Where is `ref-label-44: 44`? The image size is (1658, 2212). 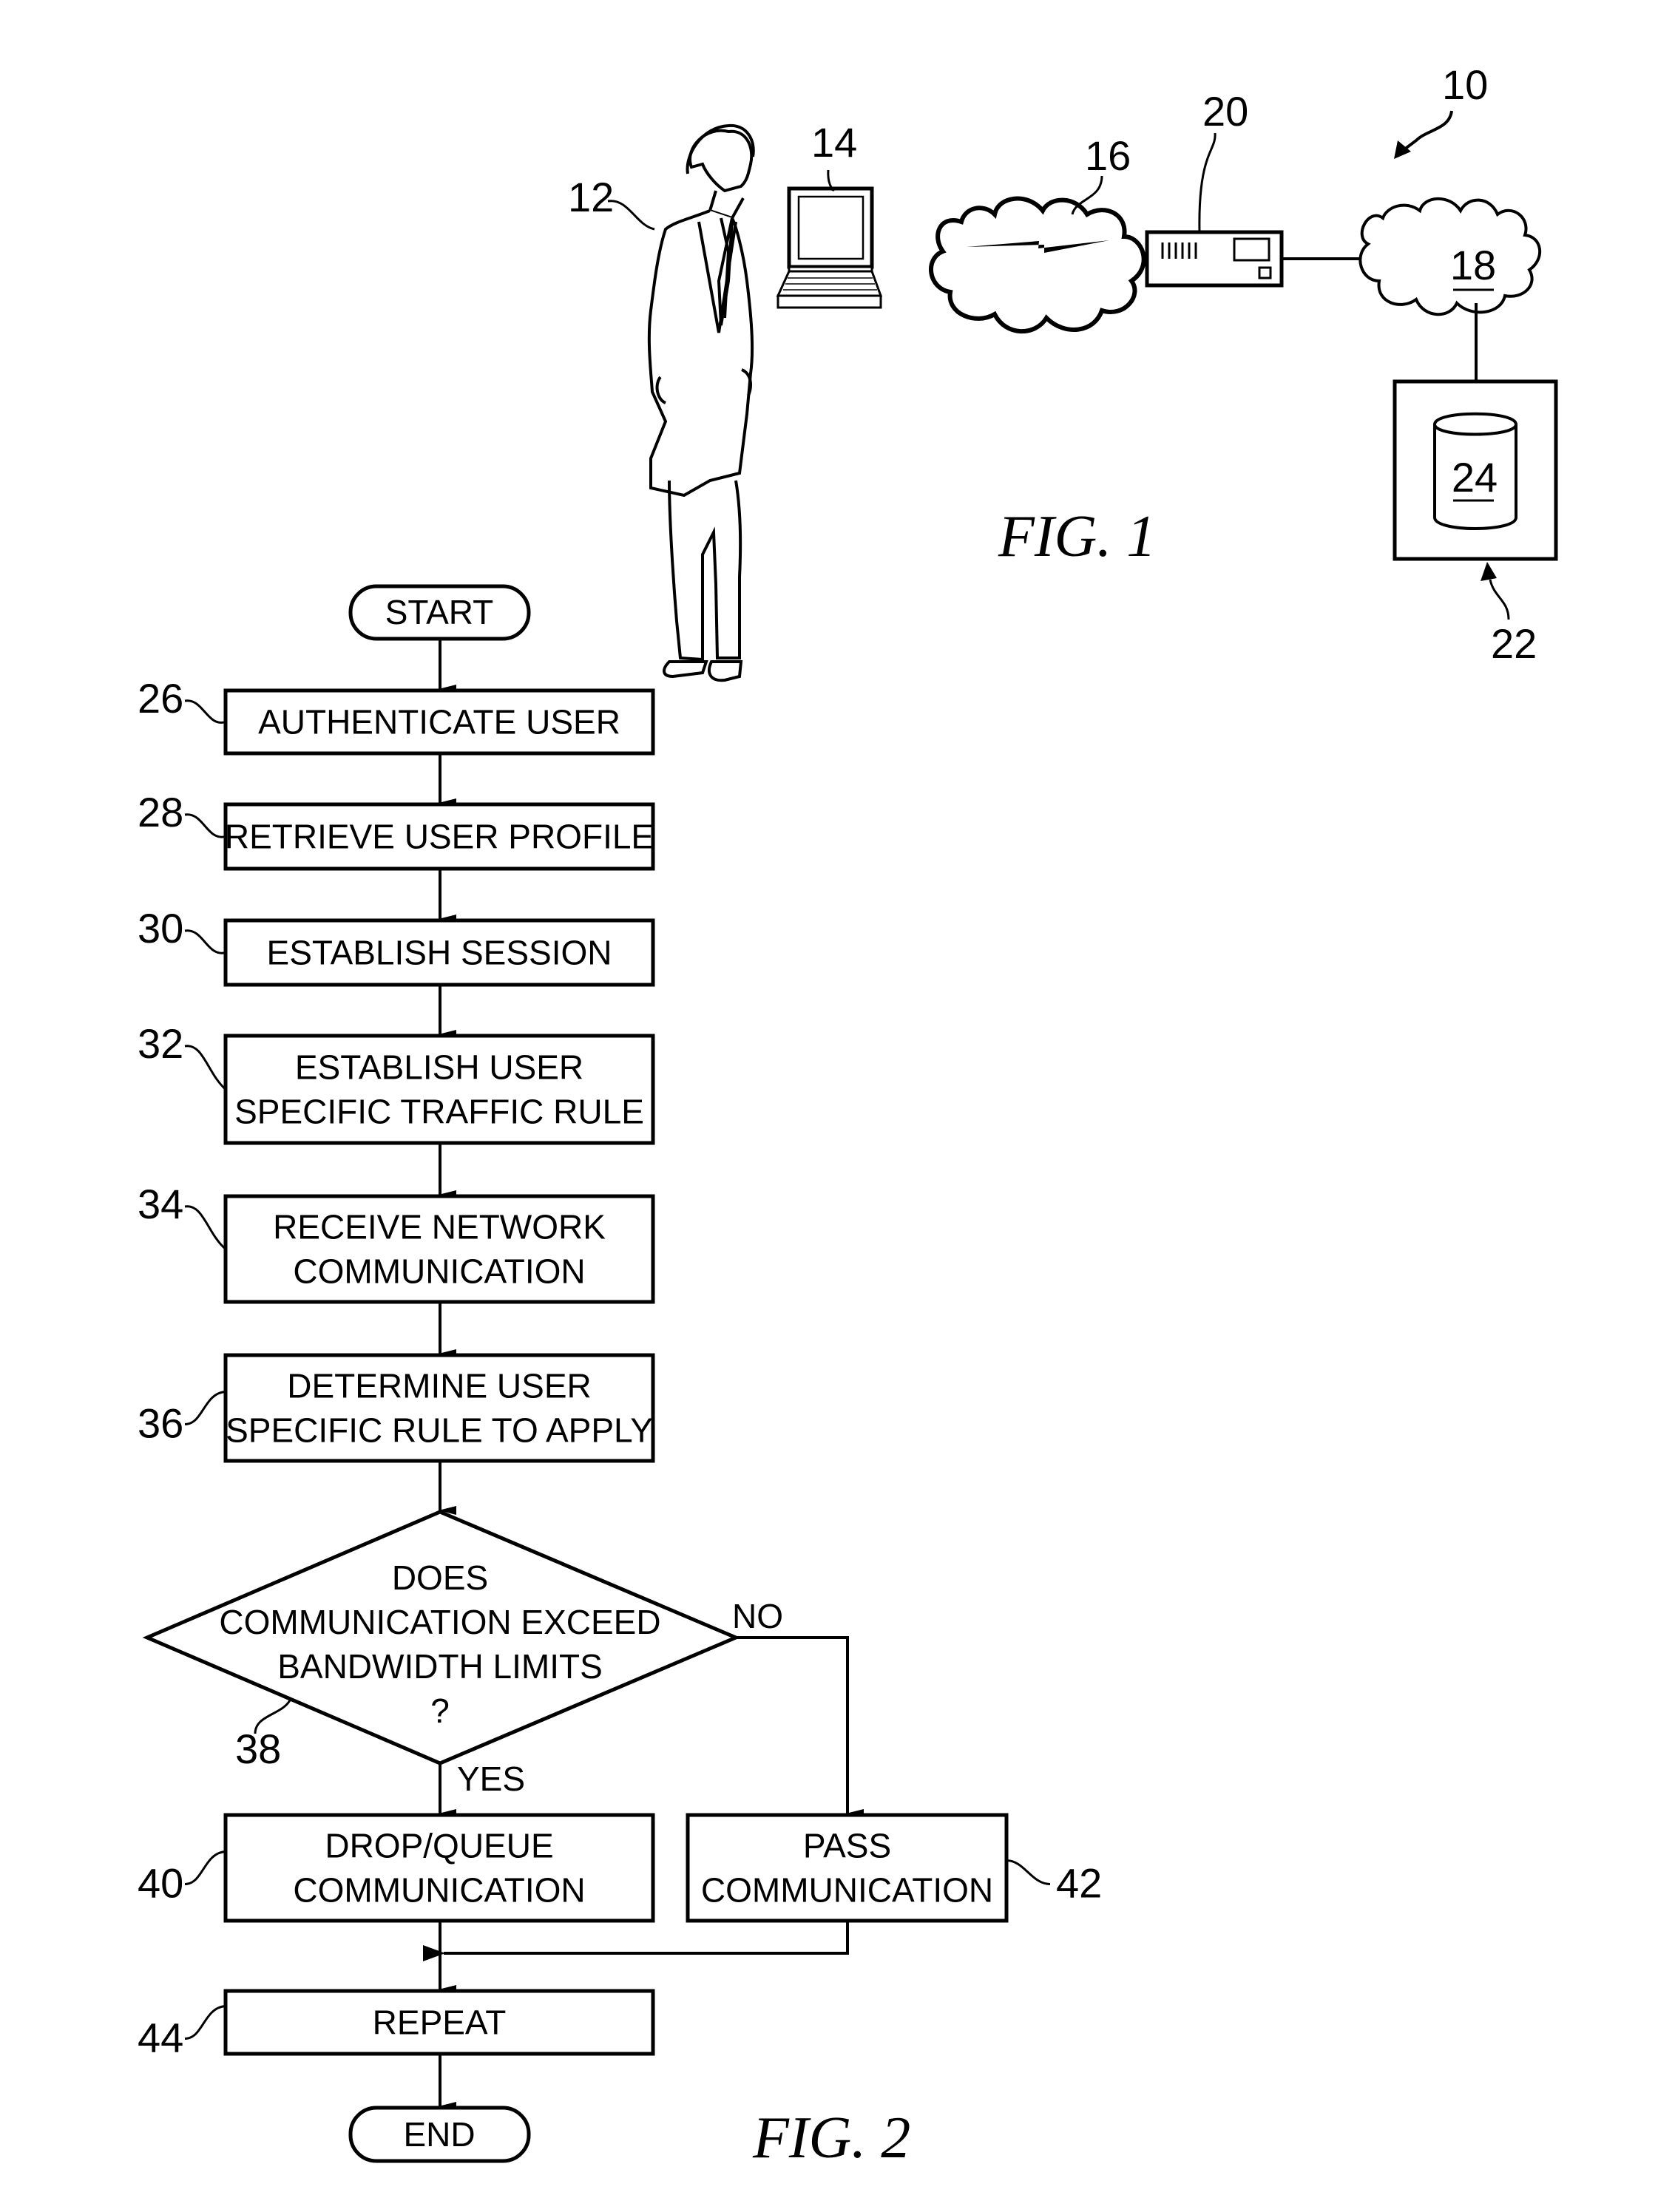 ref-label-44: 44 is located at coordinates (160, 2038).